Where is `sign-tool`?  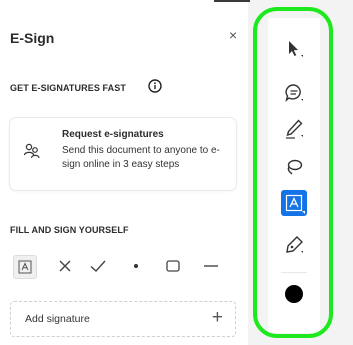
sign-tool is located at coordinates (294, 245).